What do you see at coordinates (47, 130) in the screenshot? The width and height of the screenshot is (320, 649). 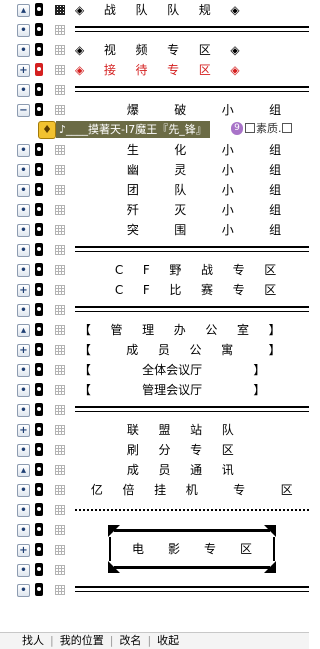 I see `user-crown-icon: ♦` at bounding box center [47, 130].